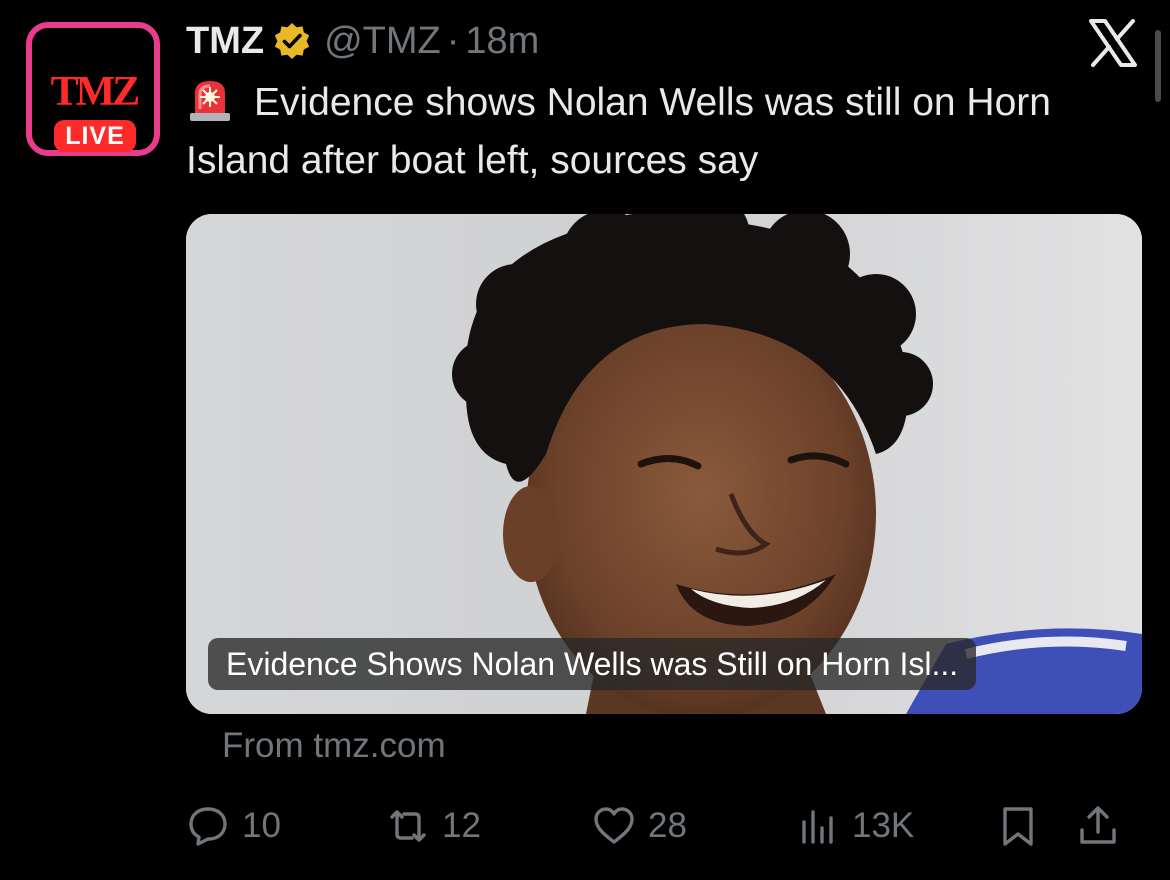 The width and height of the screenshot is (1170, 880). Describe the element at coordinates (208, 826) in the screenshot. I see `reply-bubble-icon` at that location.